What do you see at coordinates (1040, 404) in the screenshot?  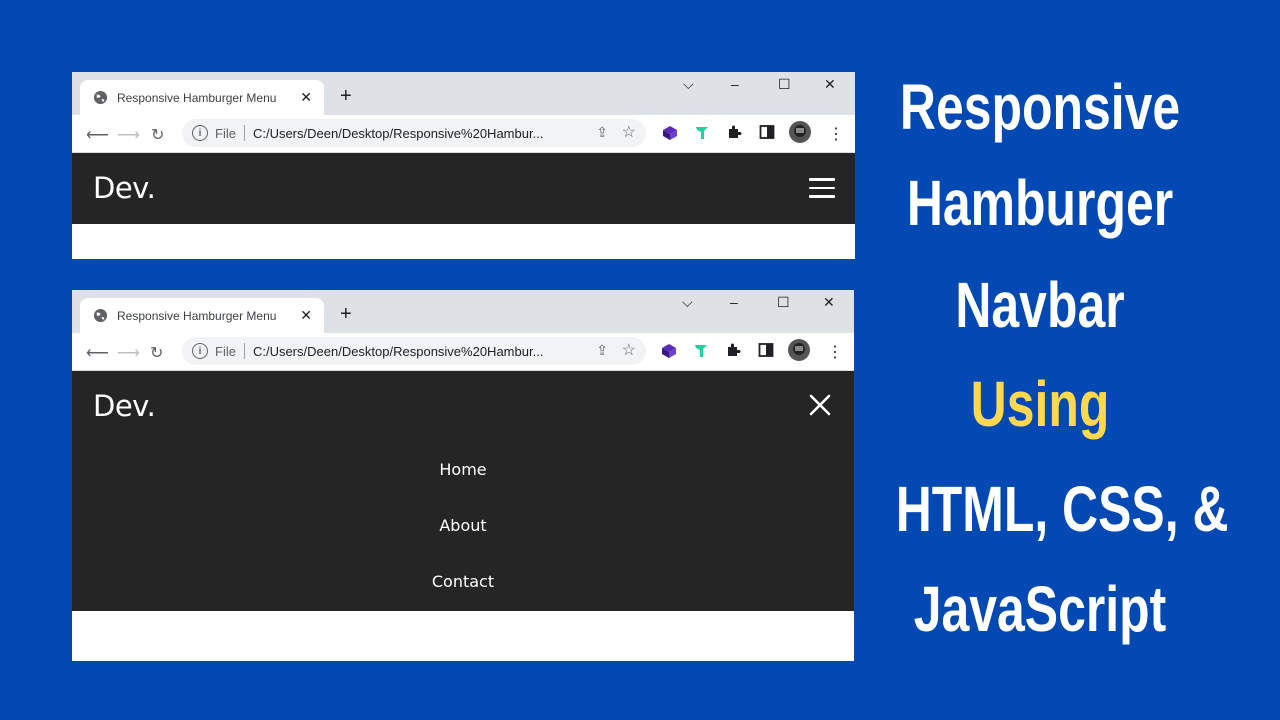 I see `headline-line-4: Using` at bounding box center [1040, 404].